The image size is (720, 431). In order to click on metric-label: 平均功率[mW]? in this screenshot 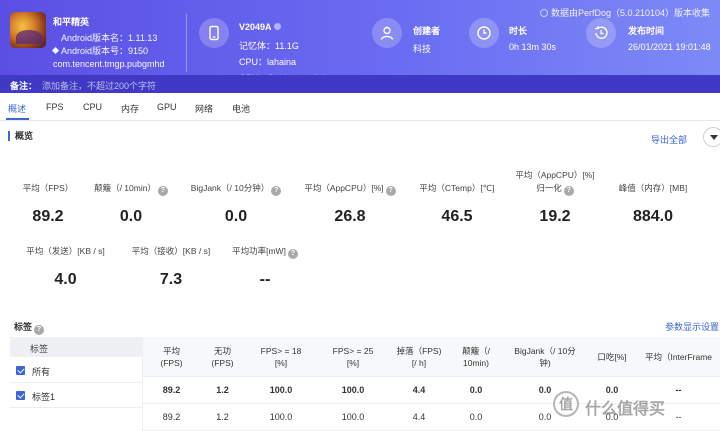, I will do `click(265, 252)`.